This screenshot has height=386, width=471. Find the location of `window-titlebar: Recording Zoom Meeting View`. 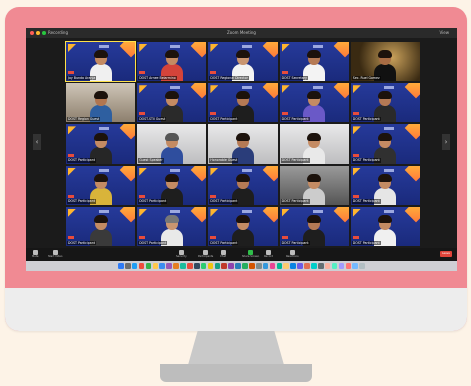

window-titlebar: Recording Zoom Meeting View is located at coordinates (241, 33).